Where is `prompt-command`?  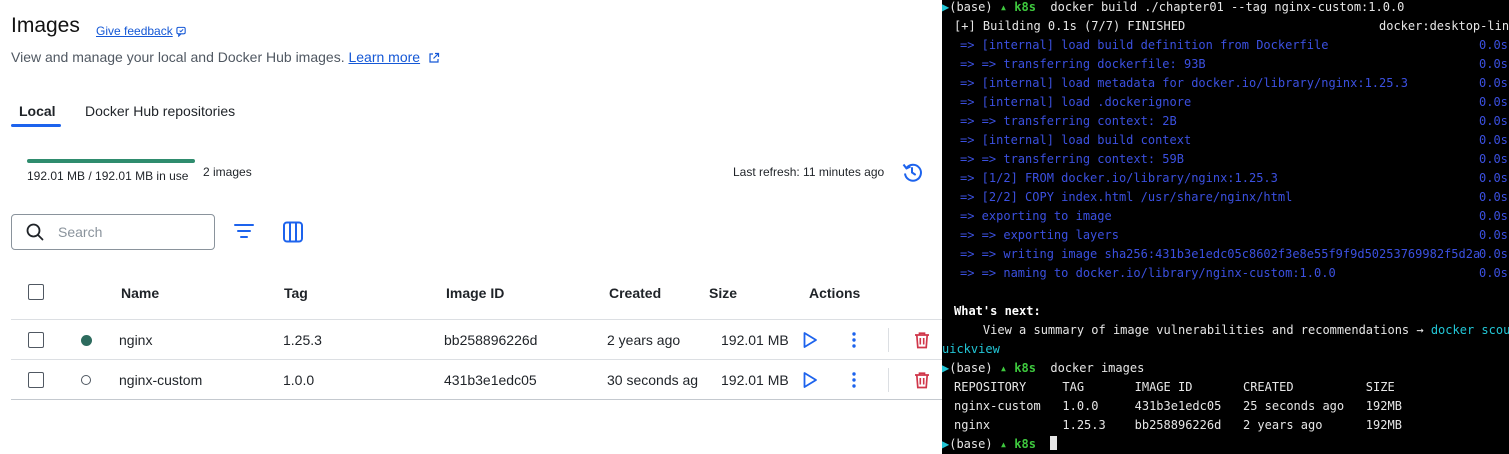 prompt-command is located at coordinates (1043, 444).